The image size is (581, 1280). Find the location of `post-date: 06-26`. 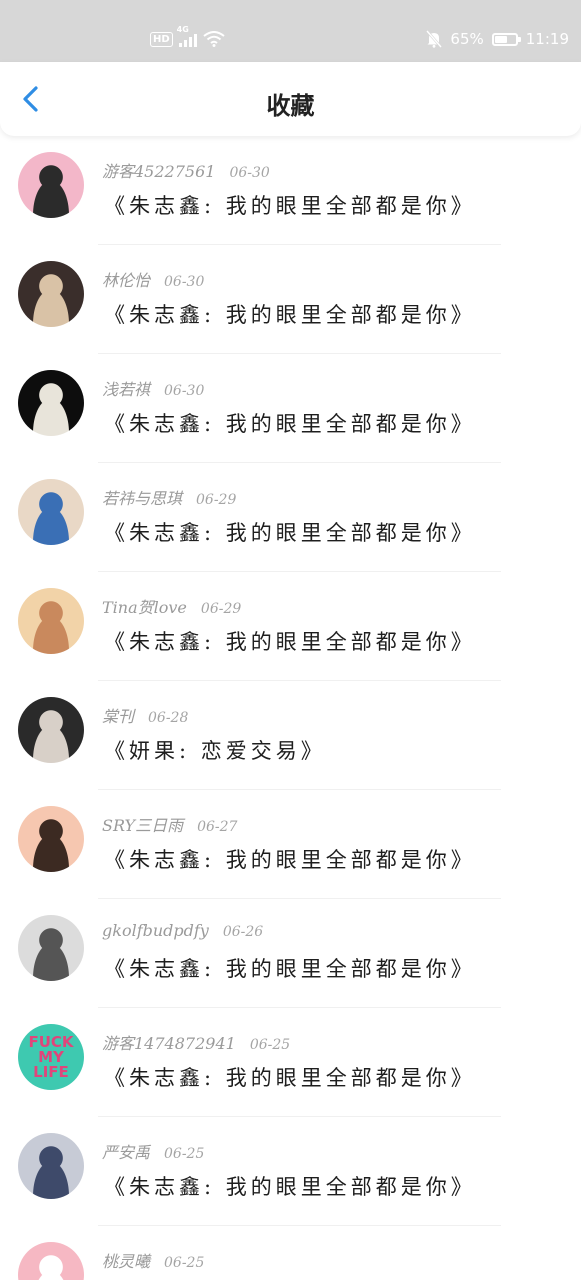

post-date: 06-26 is located at coordinates (243, 932).